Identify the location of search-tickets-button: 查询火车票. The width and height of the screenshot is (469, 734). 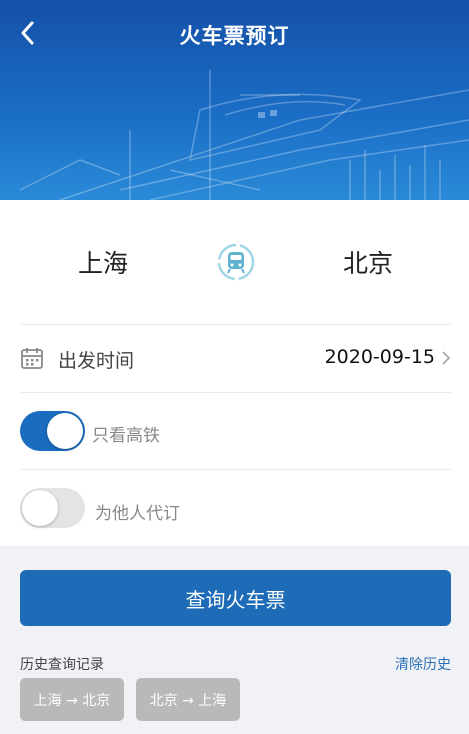
(235, 598).